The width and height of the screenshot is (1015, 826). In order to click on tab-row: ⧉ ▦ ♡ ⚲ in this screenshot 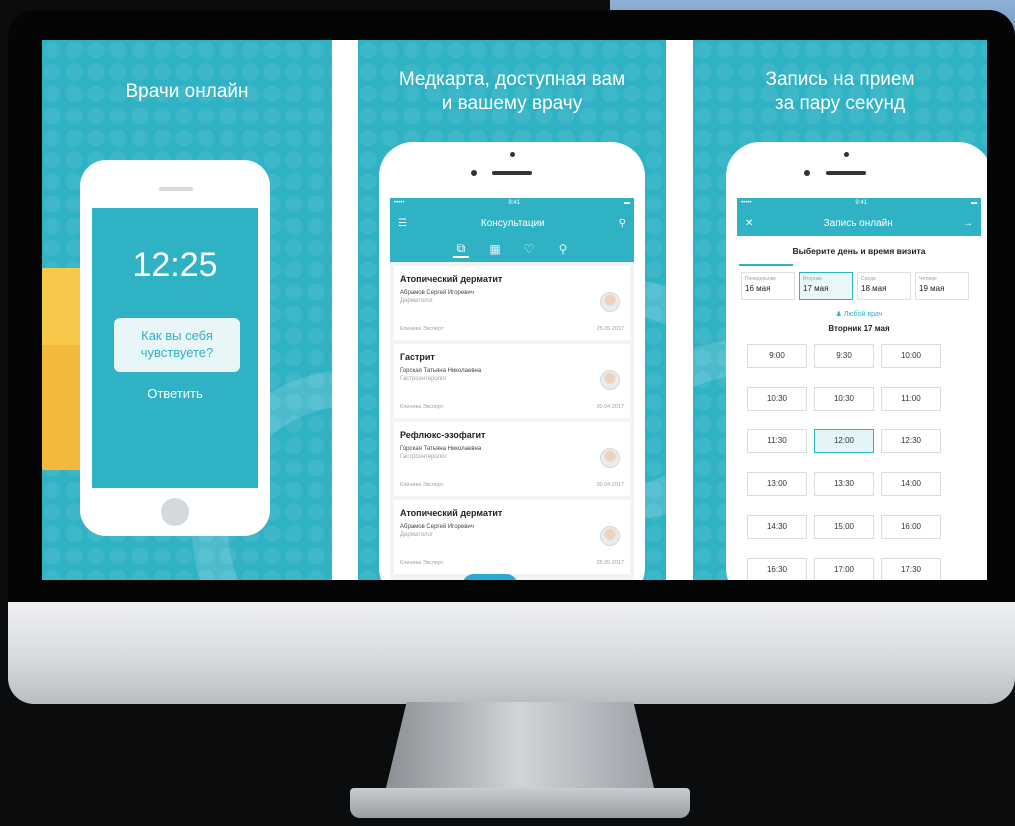, I will do `click(512, 249)`.